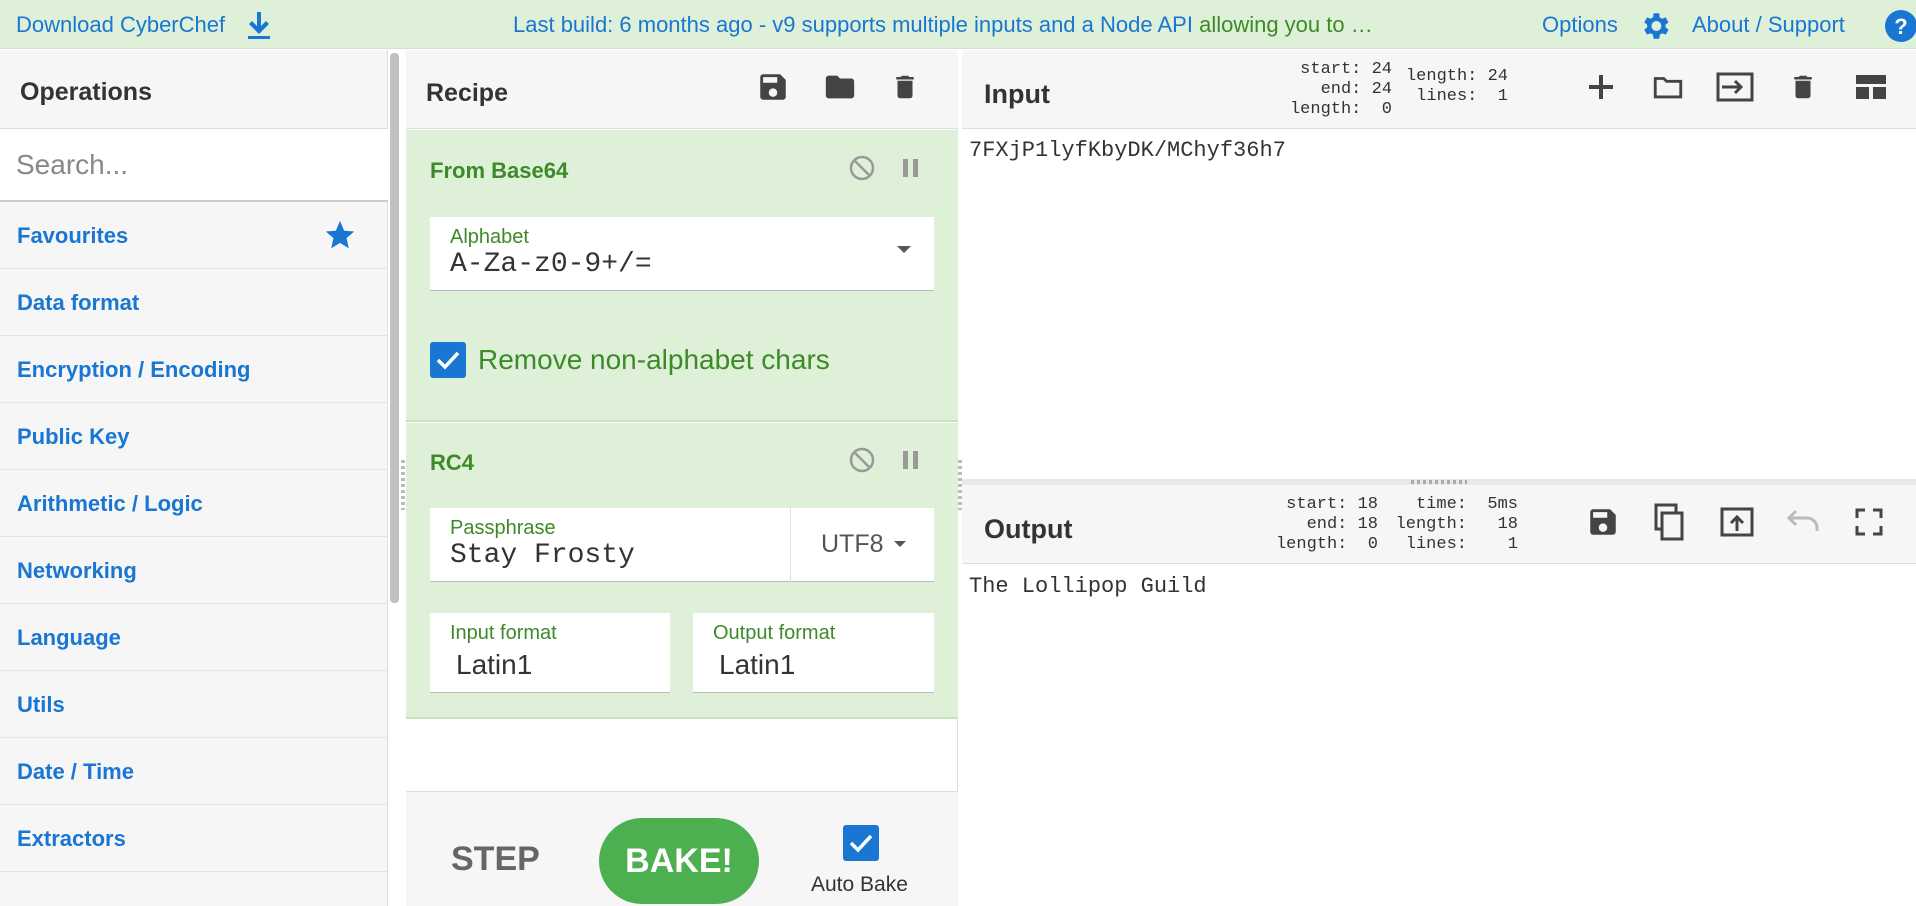  Describe the element at coordinates (194, 89) in the screenshot. I see `operations-header: Operations` at that location.